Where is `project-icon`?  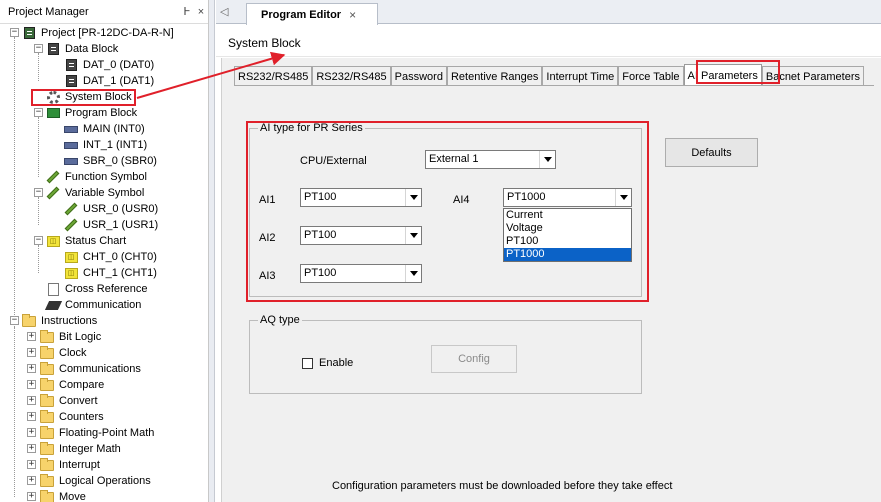 project-icon is located at coordinates (29, 33).